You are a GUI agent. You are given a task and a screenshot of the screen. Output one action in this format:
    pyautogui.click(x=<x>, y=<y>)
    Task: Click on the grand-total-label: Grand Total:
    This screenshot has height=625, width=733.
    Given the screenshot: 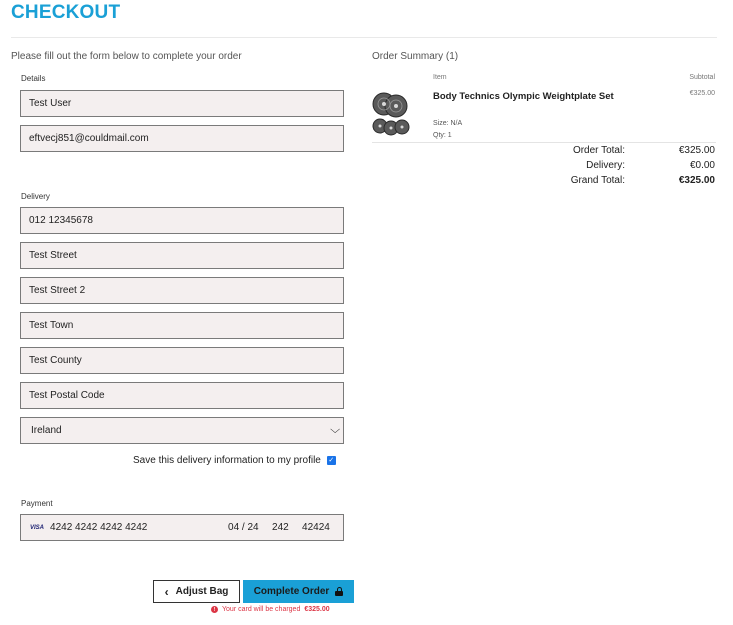 What is the action you would take?
    pyautogui.click(x=597, y=180)
    